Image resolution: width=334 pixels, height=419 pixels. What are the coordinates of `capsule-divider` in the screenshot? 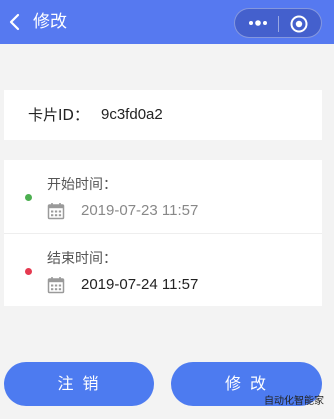 It's located at (278, 24).